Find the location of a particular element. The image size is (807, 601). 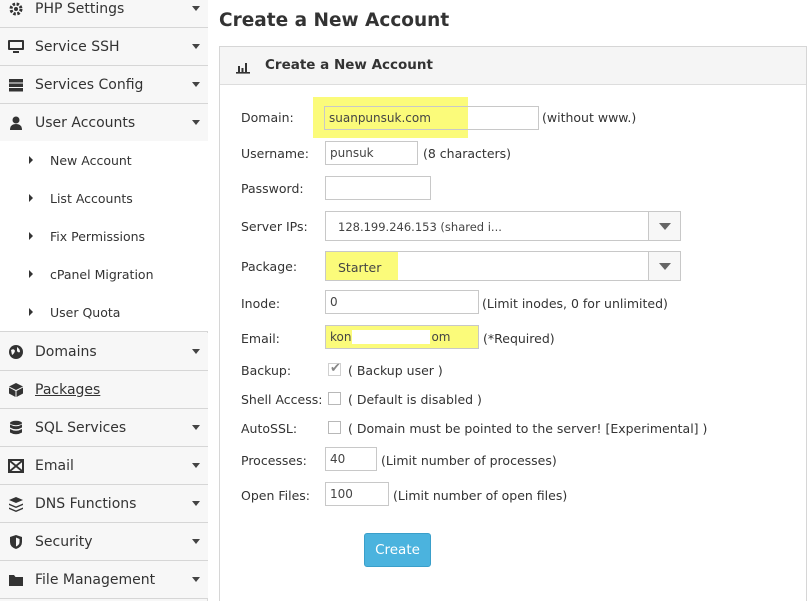

domain-value: suanpunsuk.com is located at coordinates (380, 118).